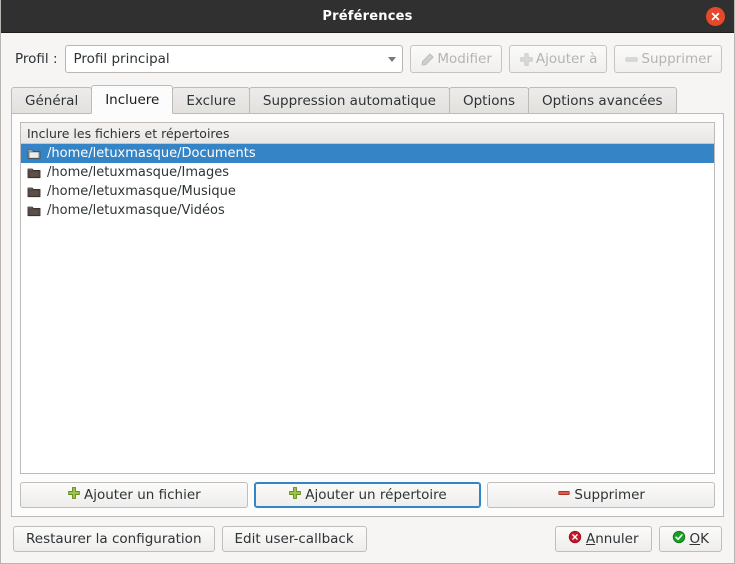 The height and width of the screenshot is (564, 735). Describe the element at coordinates (121, 59) in the screenshot. I see `profile-combobox-value: Profil principal` at that location.